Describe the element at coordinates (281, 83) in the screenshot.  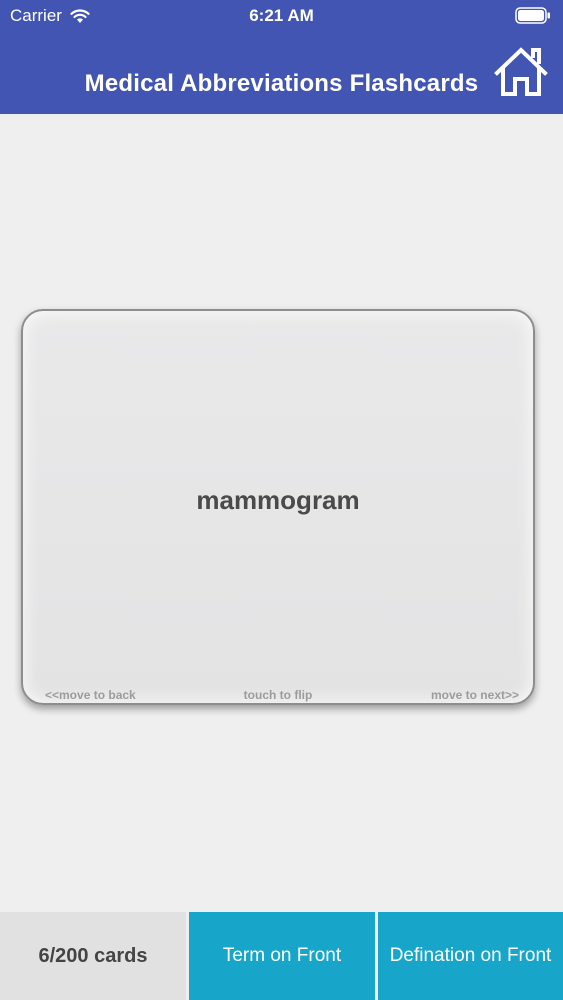
I see `page-title: Medical Abbreviations Flashcards` at that location.